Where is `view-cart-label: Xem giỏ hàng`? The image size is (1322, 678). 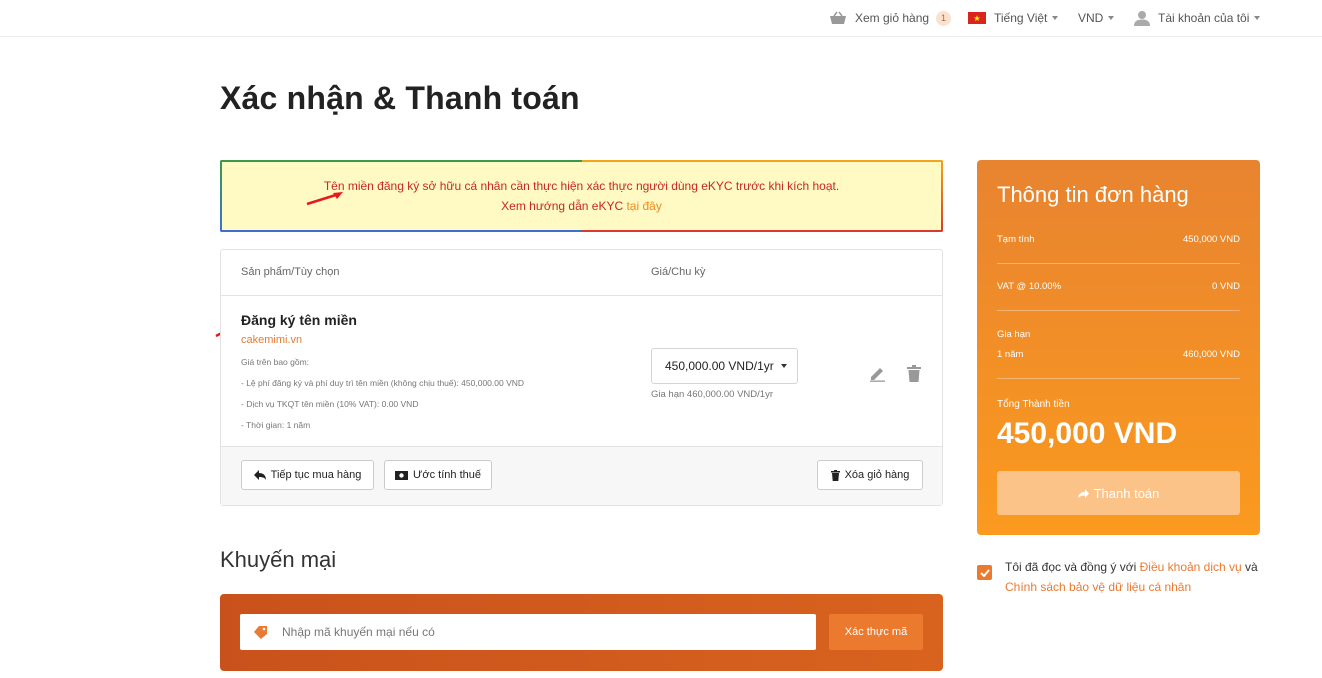 view-cart-label: Xem giỏ hàng is located at coordinates (892, 18).